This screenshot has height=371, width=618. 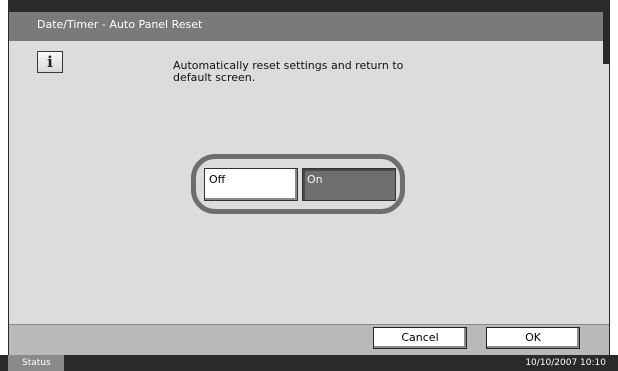 I want to click on on-button: On, so click(x=349, y=184).